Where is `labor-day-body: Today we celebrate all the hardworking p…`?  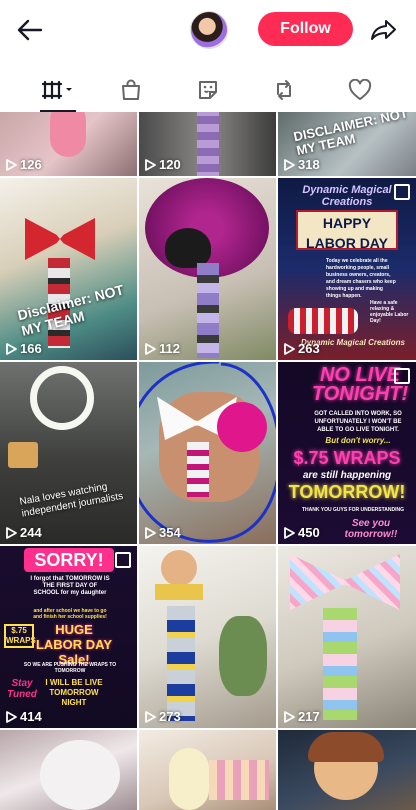
labor-day-body: Today we celebrate all the hardworking p… is located at coordinates (361, 278).